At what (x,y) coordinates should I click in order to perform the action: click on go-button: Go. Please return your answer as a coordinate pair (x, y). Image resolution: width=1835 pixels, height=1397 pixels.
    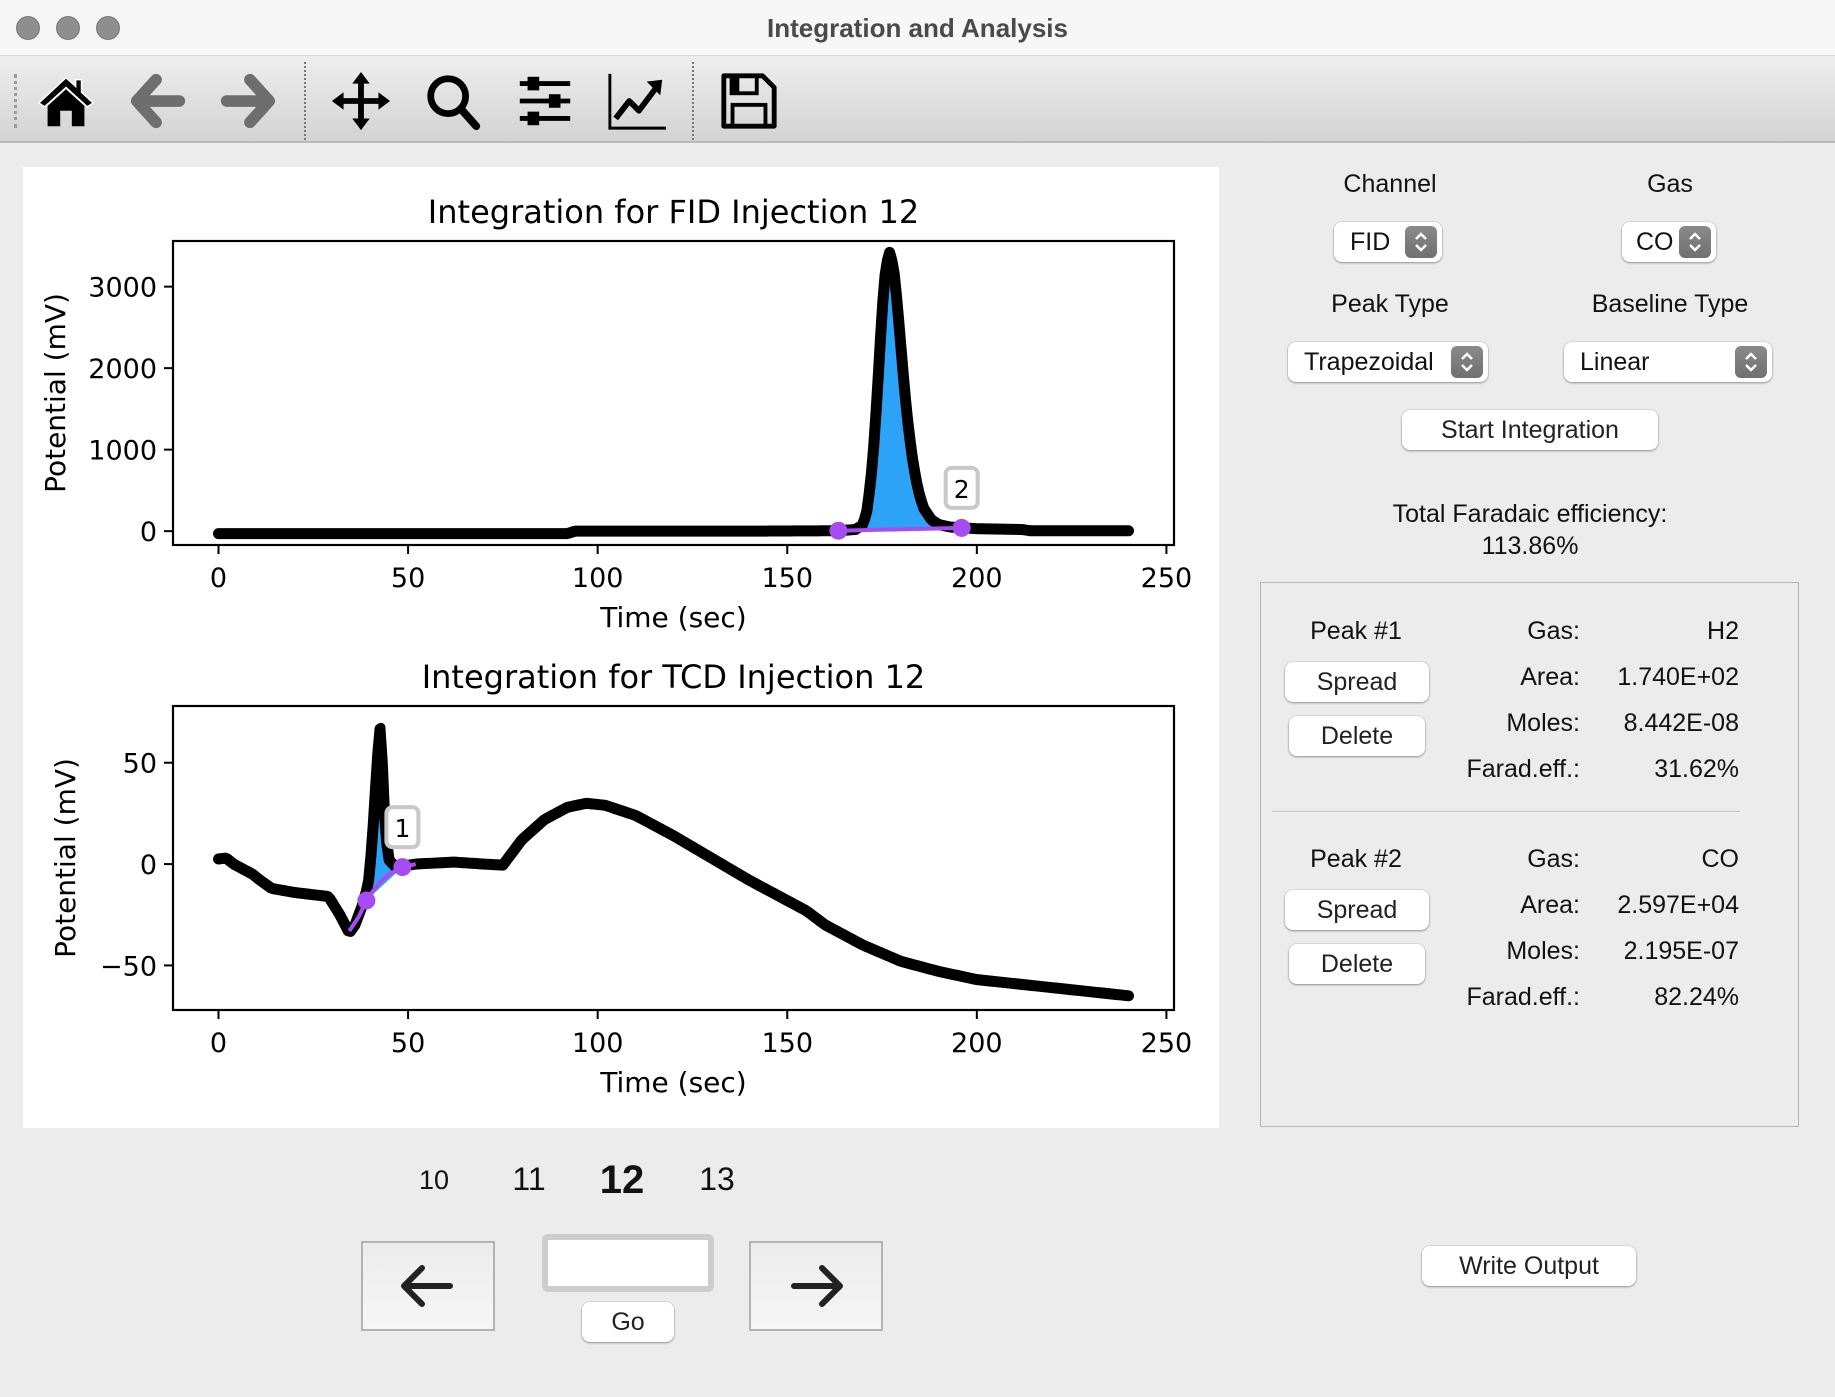
    Looking at the image, I should click on (628, 1322).